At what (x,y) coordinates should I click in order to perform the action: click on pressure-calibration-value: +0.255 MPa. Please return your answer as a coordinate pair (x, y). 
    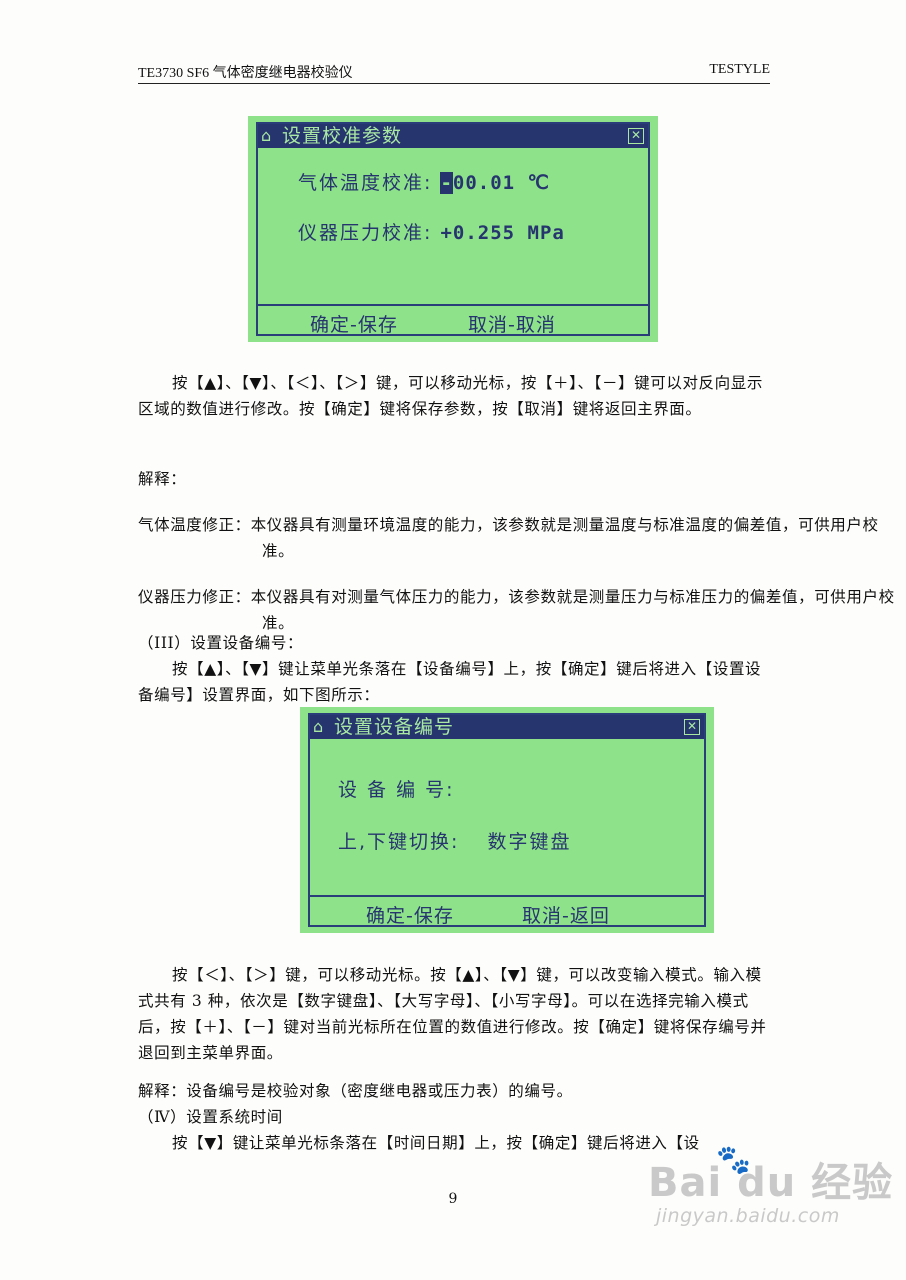
    Looking at the image, I should click on (502, 233).